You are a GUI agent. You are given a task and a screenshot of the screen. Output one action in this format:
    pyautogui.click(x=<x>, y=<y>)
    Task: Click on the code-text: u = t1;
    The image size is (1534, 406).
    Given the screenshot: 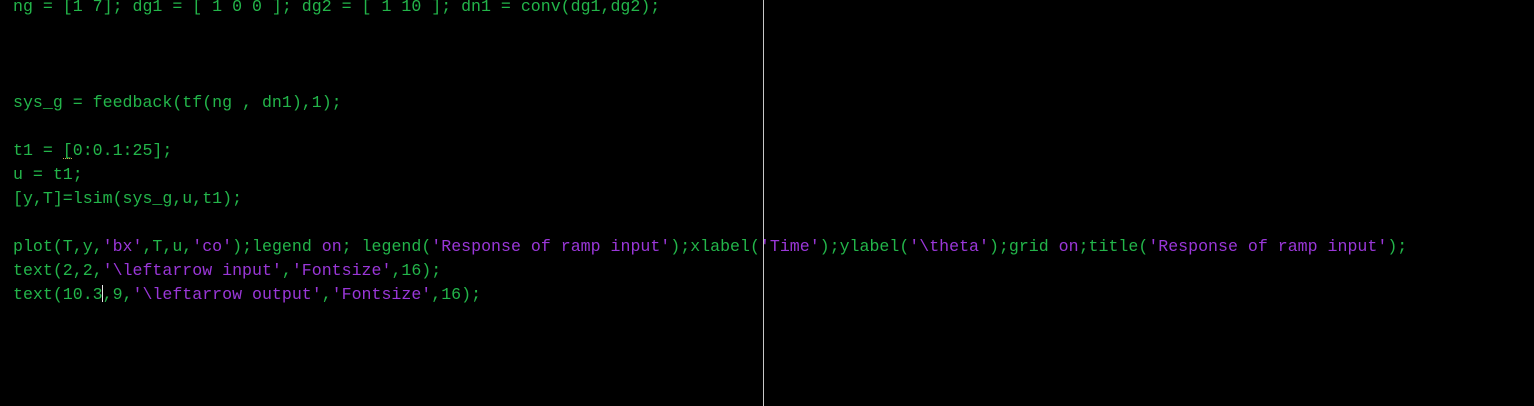 What is the action you would take?
    pyautogui.click(x=48, y=174)
    